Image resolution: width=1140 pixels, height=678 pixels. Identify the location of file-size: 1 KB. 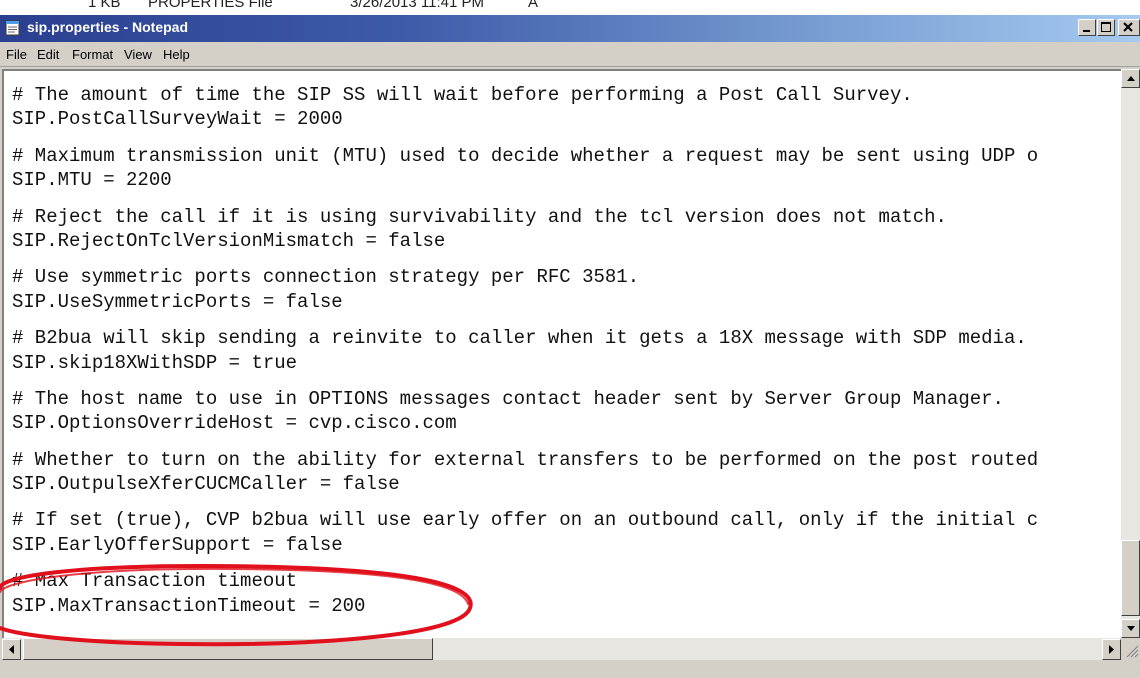
(104, 5).